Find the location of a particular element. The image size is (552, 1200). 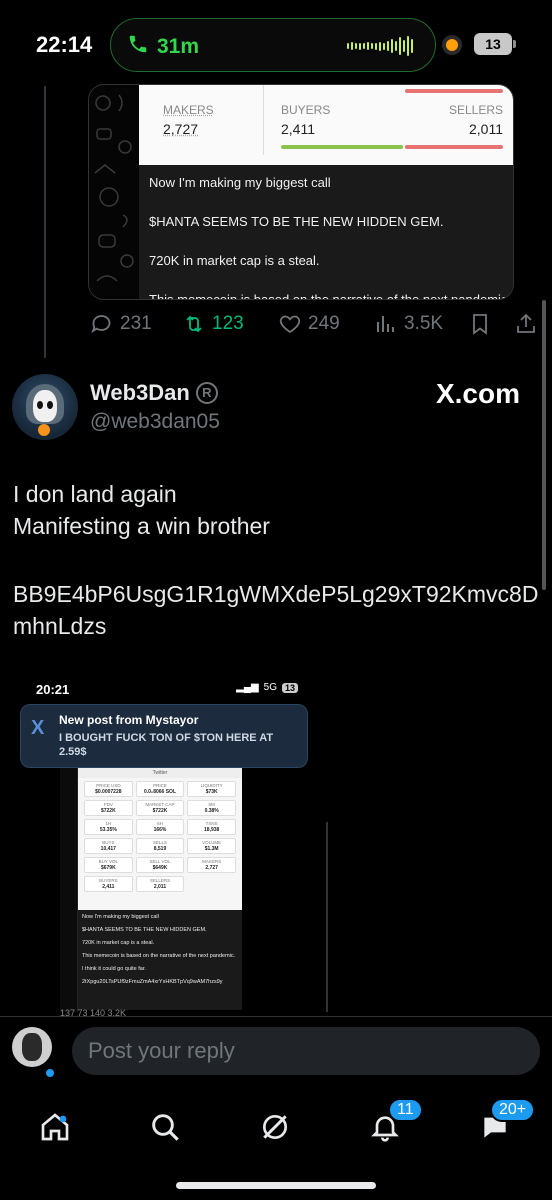

embedded-battery-icon: 13 is located at coordinates (289, 687).